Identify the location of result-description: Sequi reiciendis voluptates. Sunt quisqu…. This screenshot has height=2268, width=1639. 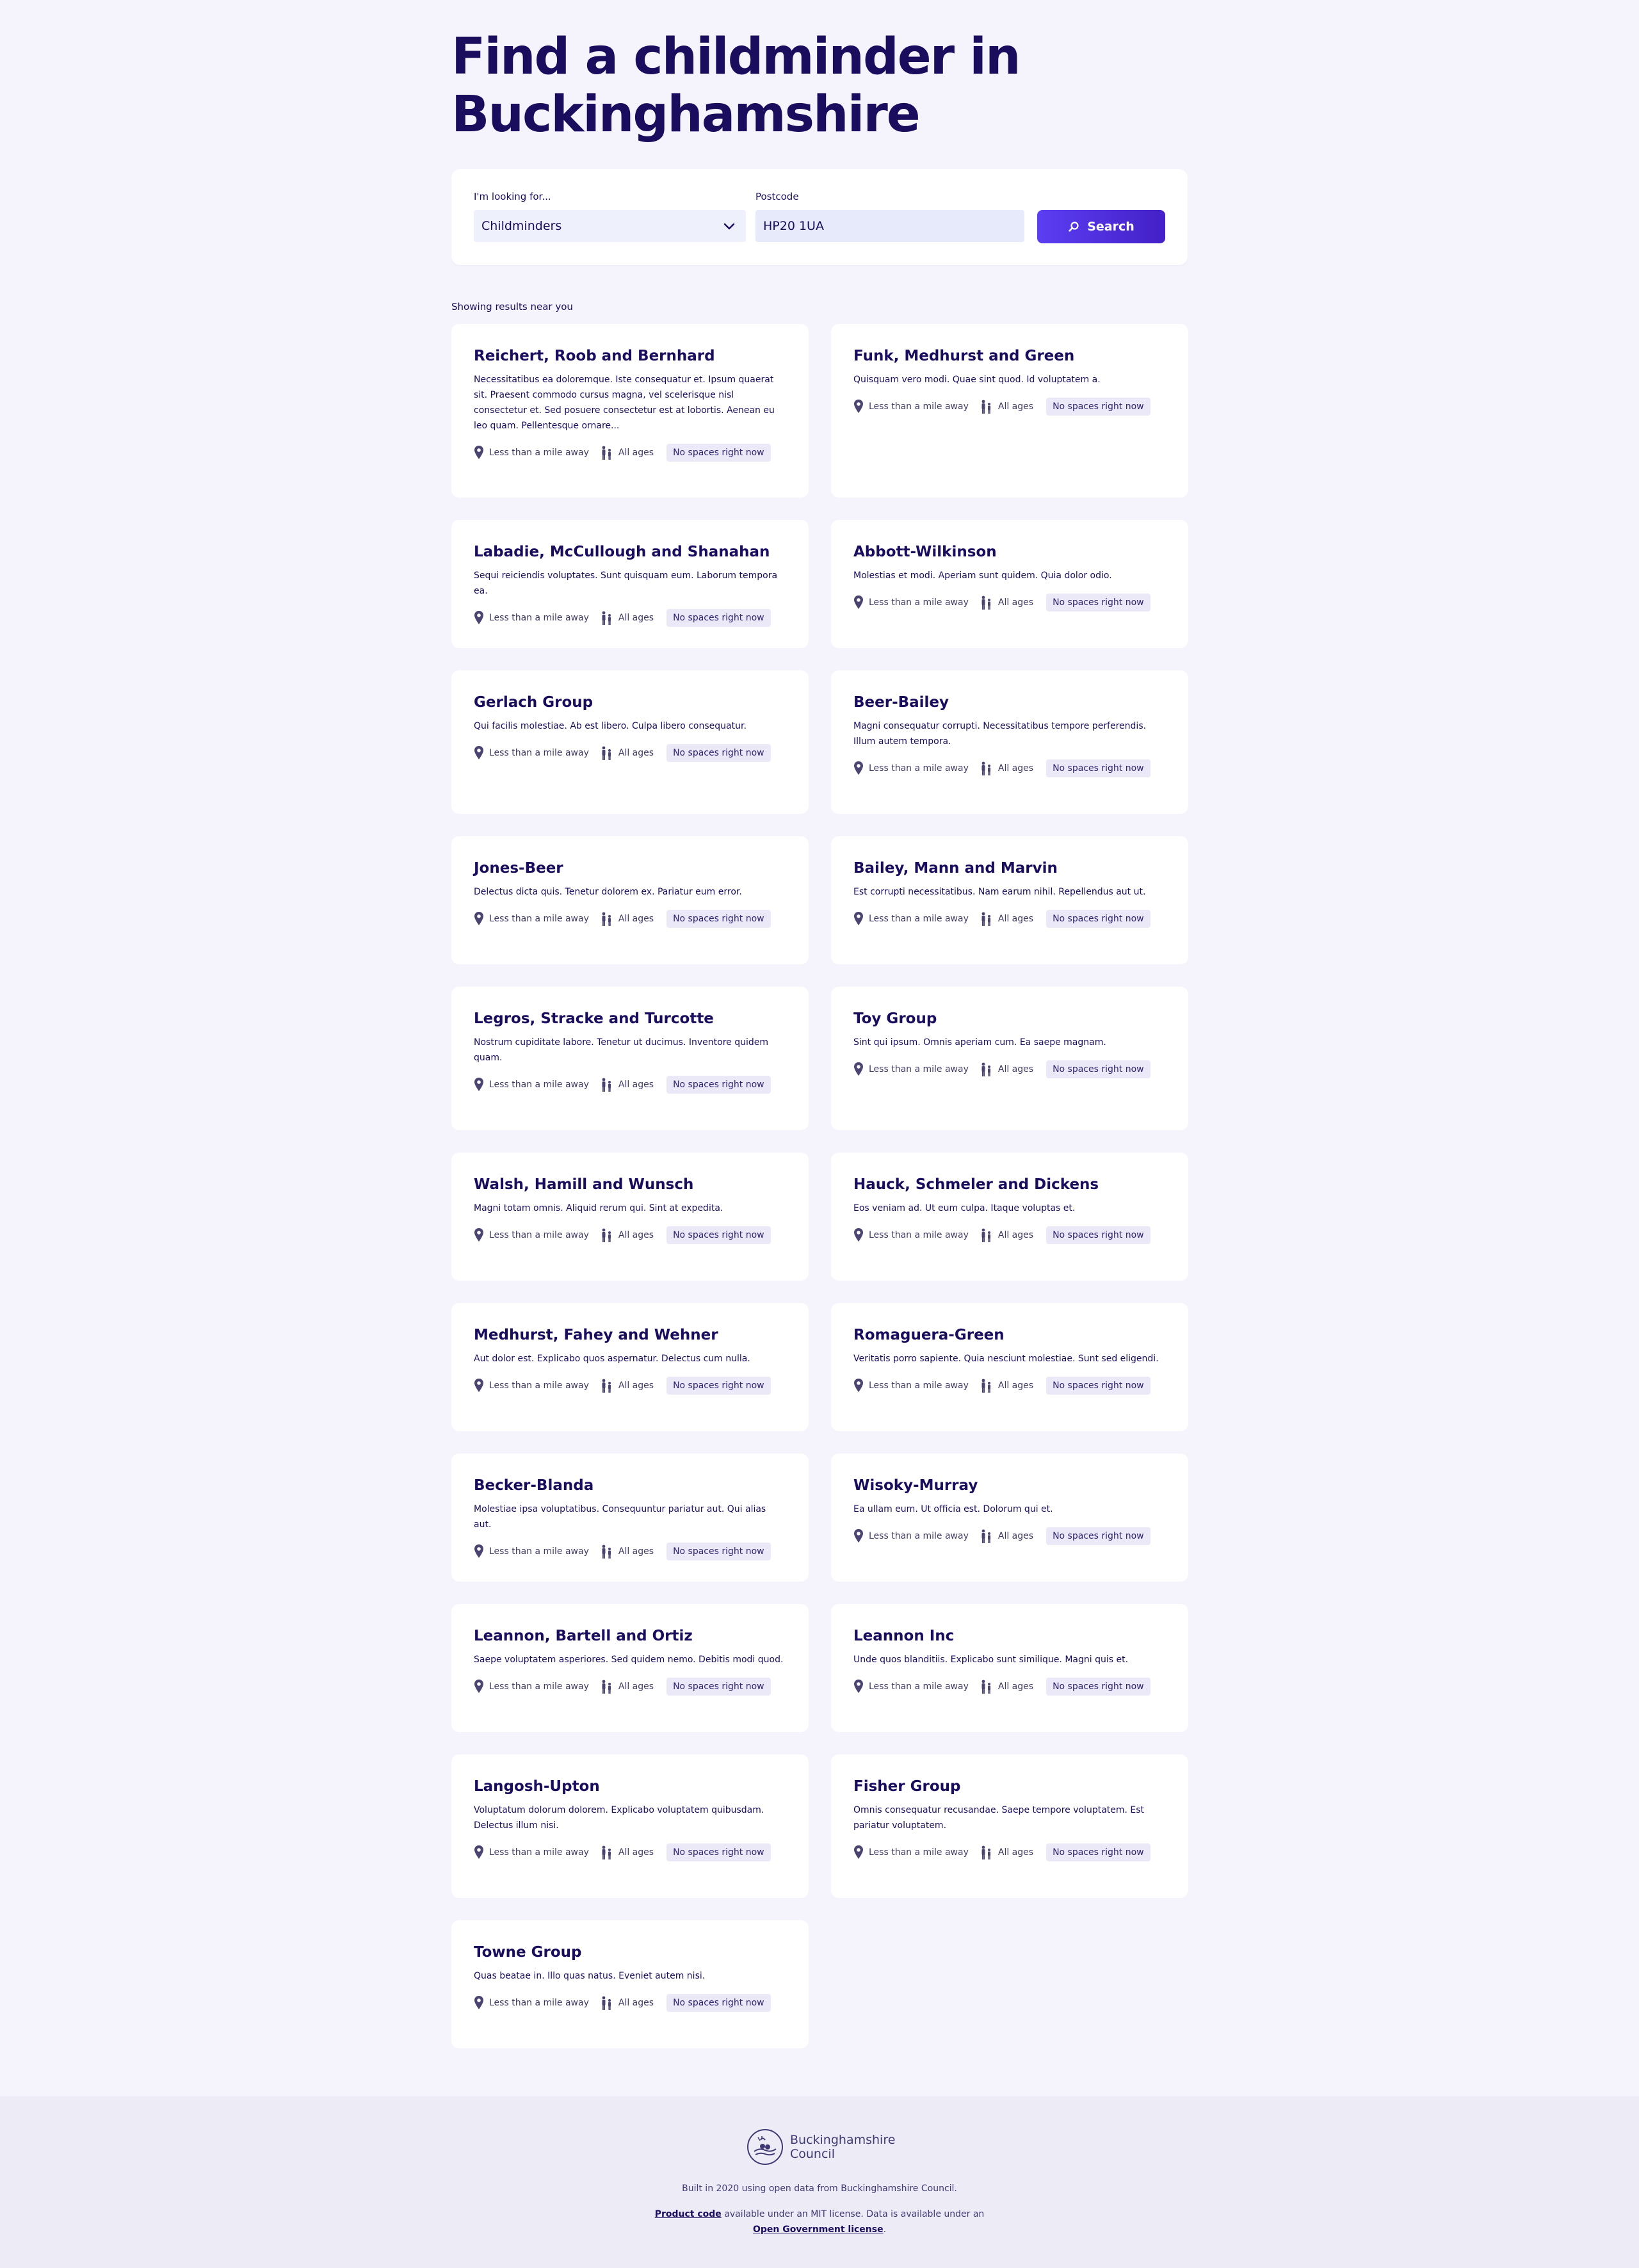
(626, 583).